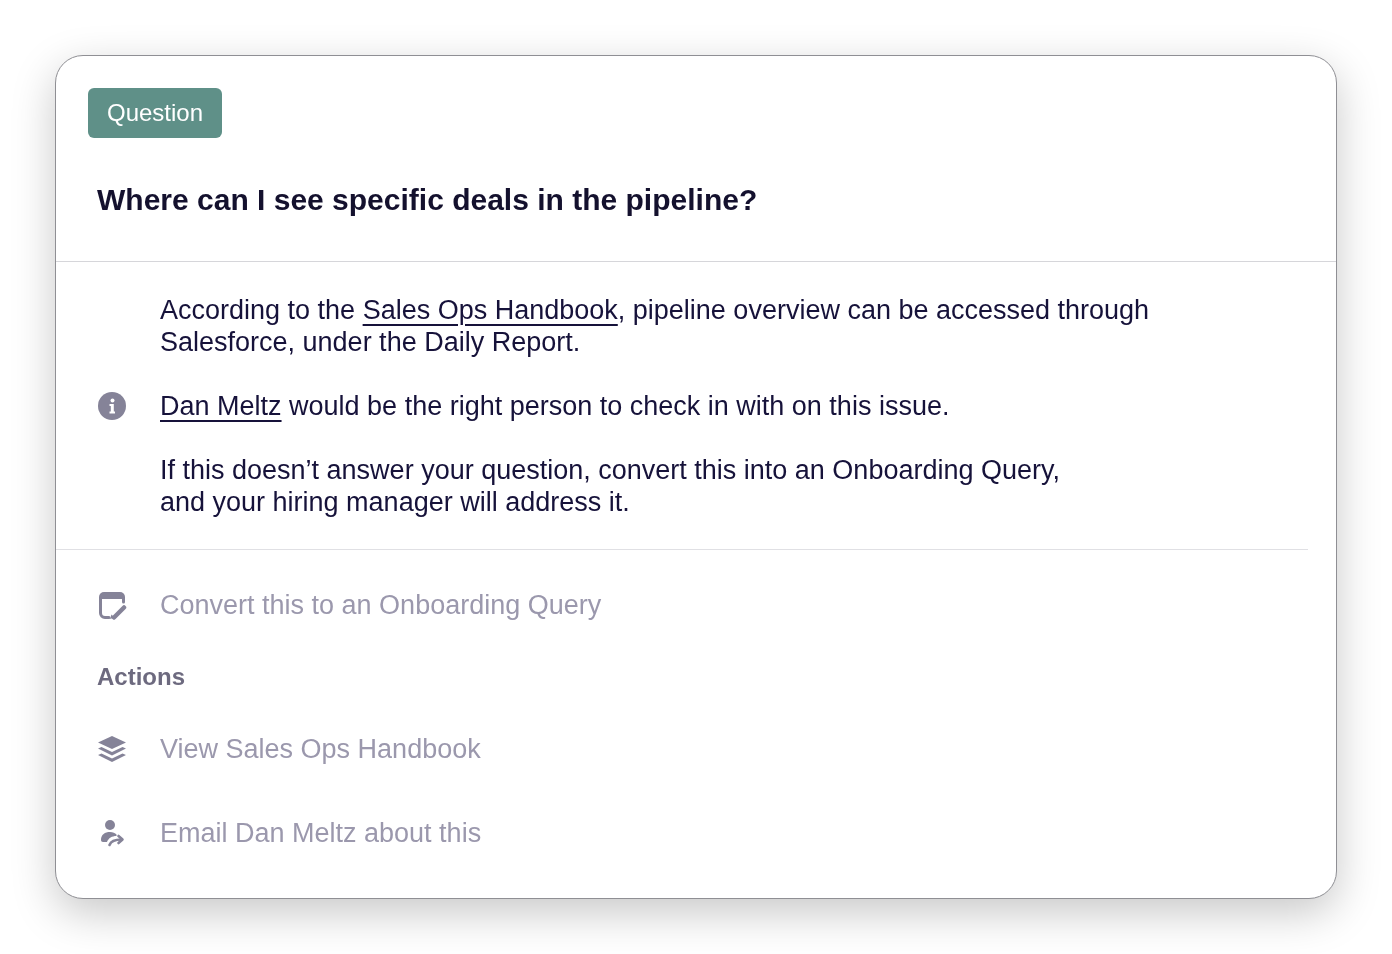 The image size is (1392, 954). What do you see at coordinates (221, 406) in the screenshot?
I see `text-link: Dan Meltz` at bounding box center [221, 406].